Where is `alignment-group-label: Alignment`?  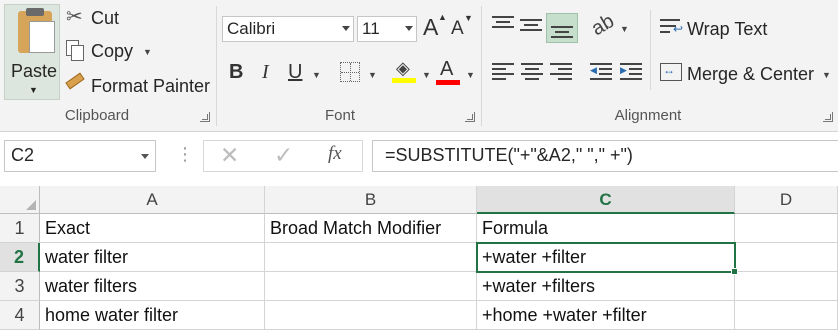
alignment-group-label: Alignment is located at coordinates (648, 115).